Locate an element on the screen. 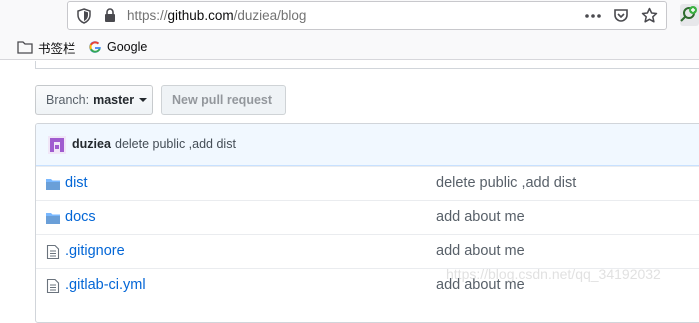 This screenshot has height=323, width=699. file-commit-message: delete public ,add dist is located at coordinates (506, 183).